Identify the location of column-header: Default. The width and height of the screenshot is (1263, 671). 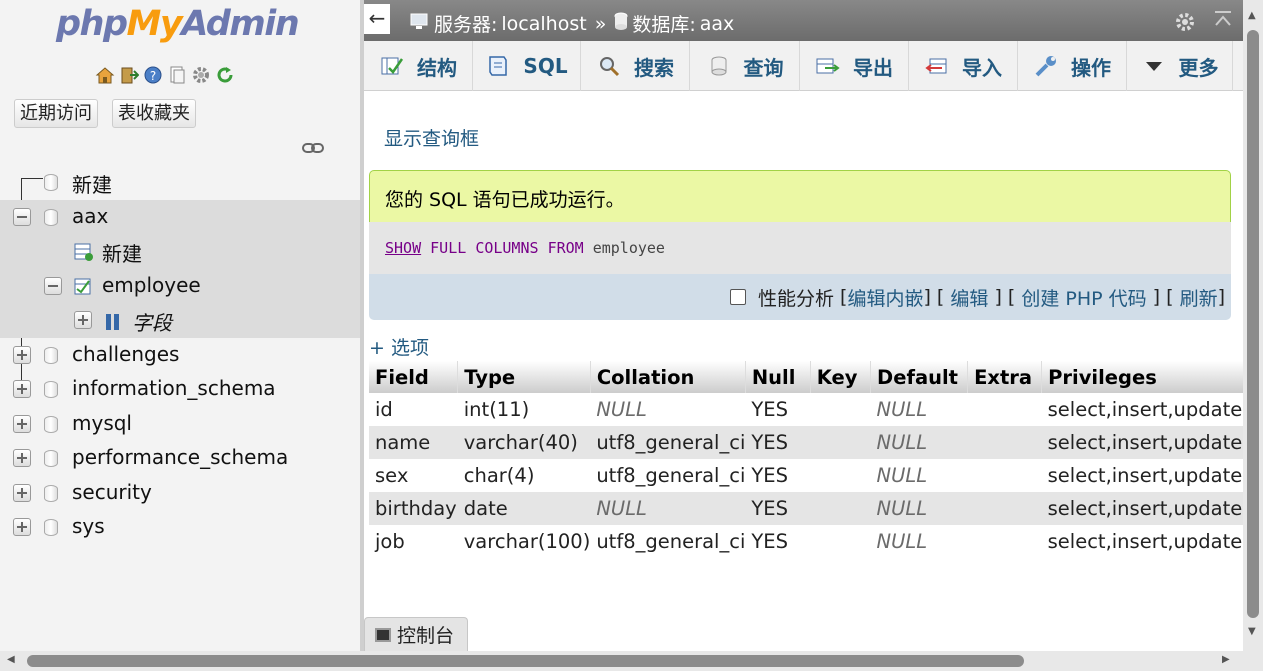
(919, 377).